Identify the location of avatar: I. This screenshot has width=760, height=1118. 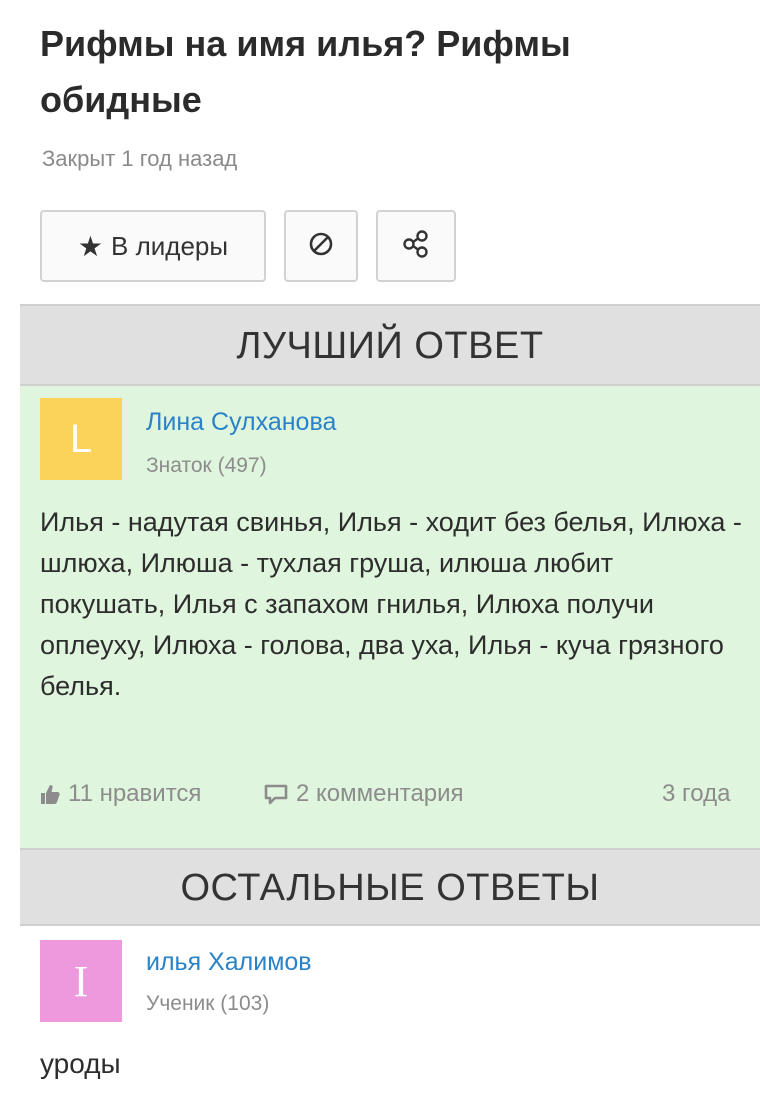
(81, 981).